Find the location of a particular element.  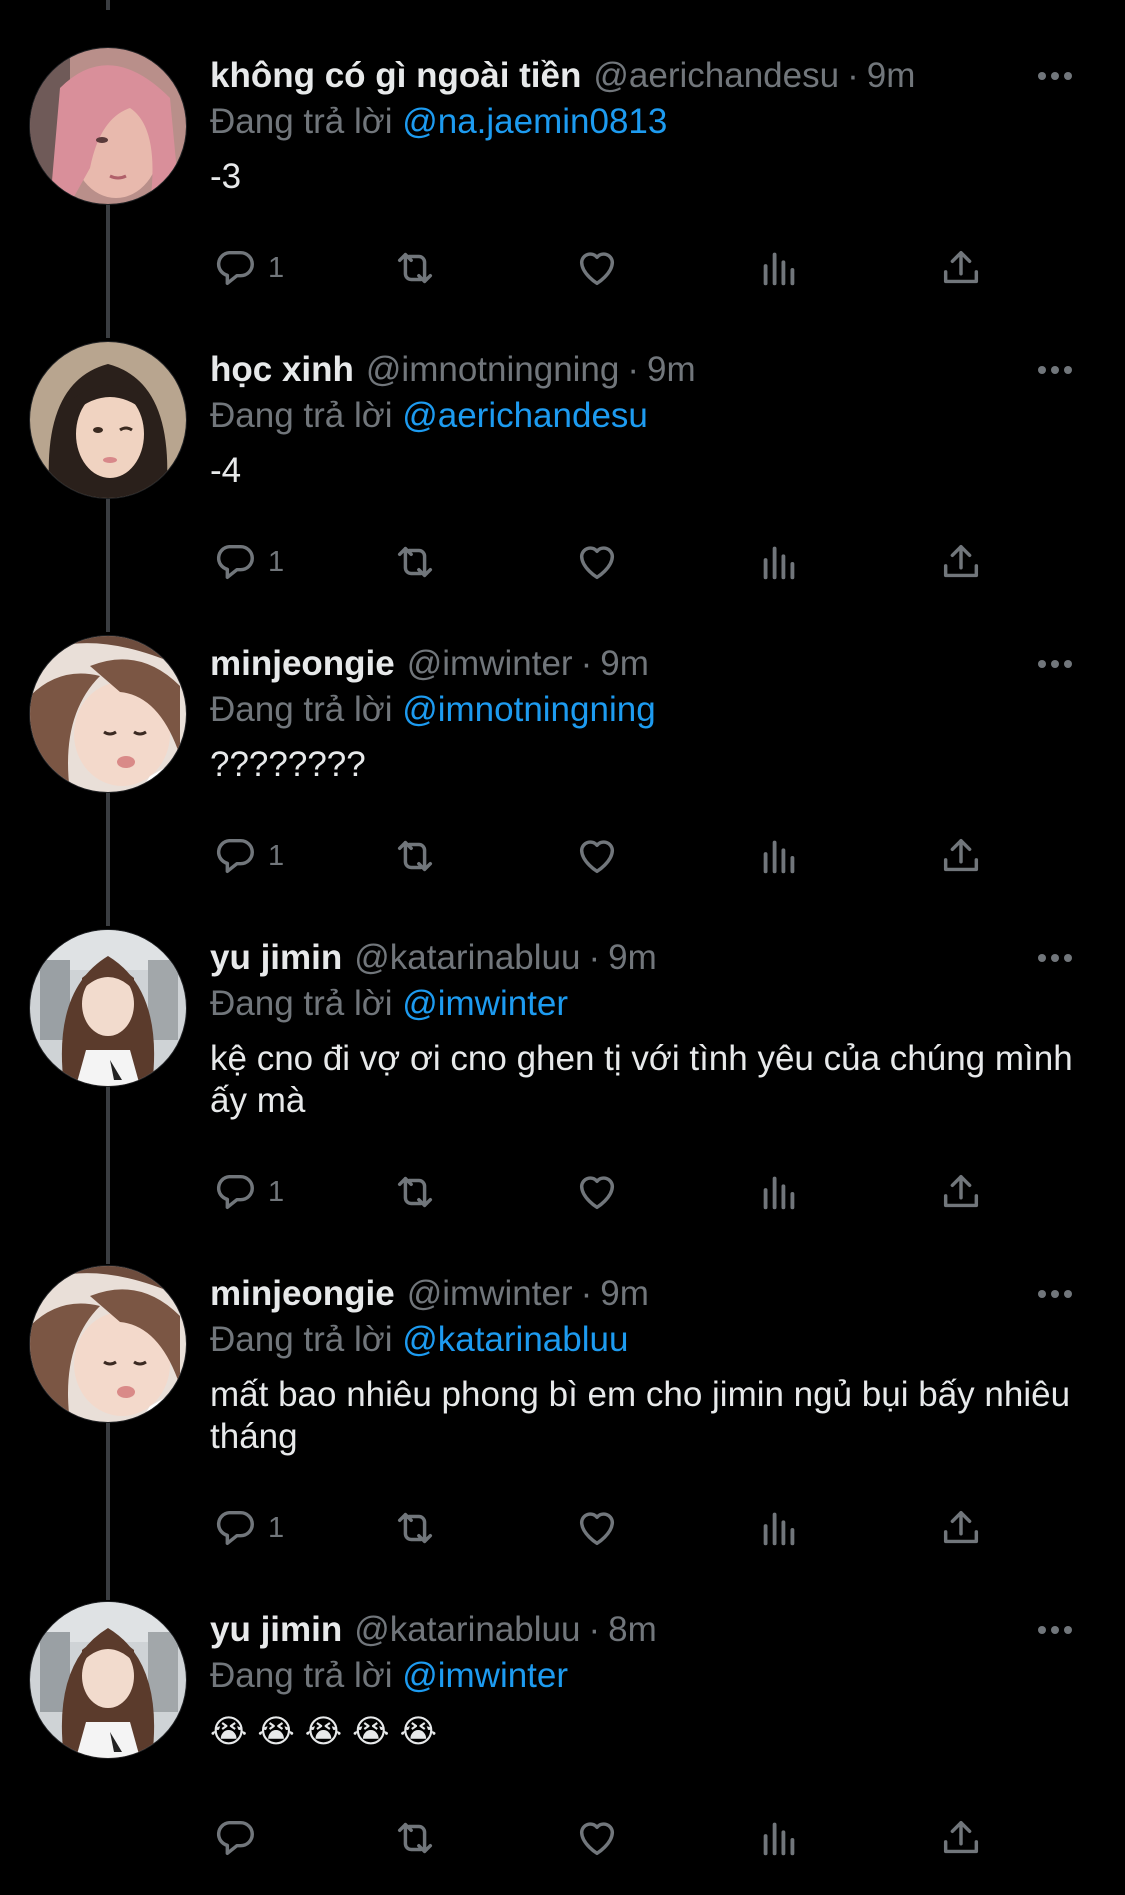

mention-link: @aerichandesu is located at coordinates (525, 415).